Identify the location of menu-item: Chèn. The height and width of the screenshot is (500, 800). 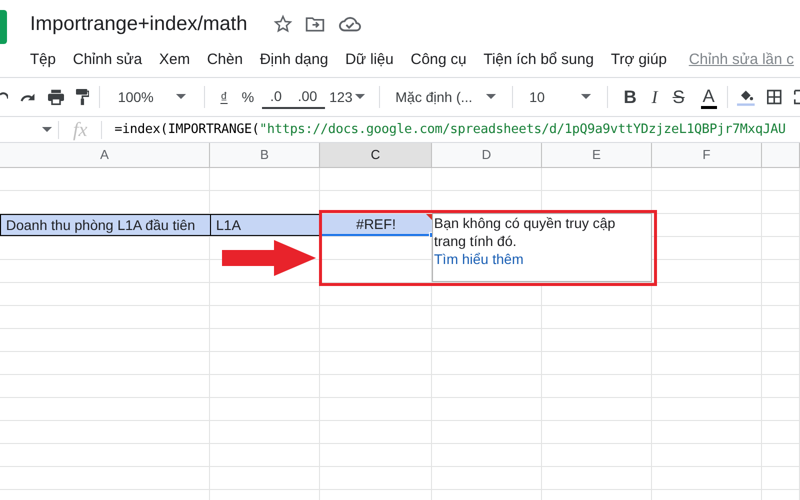
(224, 60).